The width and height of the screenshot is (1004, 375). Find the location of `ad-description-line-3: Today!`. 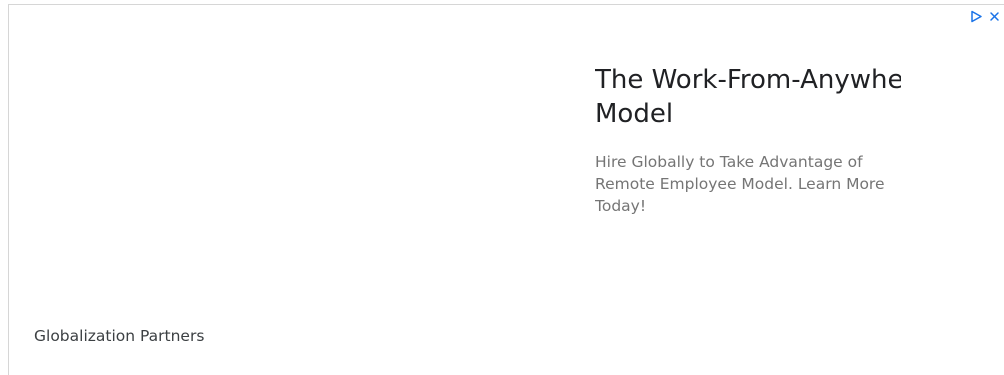

ad-description-line-3: Today! is located at coordinates (621, 206).